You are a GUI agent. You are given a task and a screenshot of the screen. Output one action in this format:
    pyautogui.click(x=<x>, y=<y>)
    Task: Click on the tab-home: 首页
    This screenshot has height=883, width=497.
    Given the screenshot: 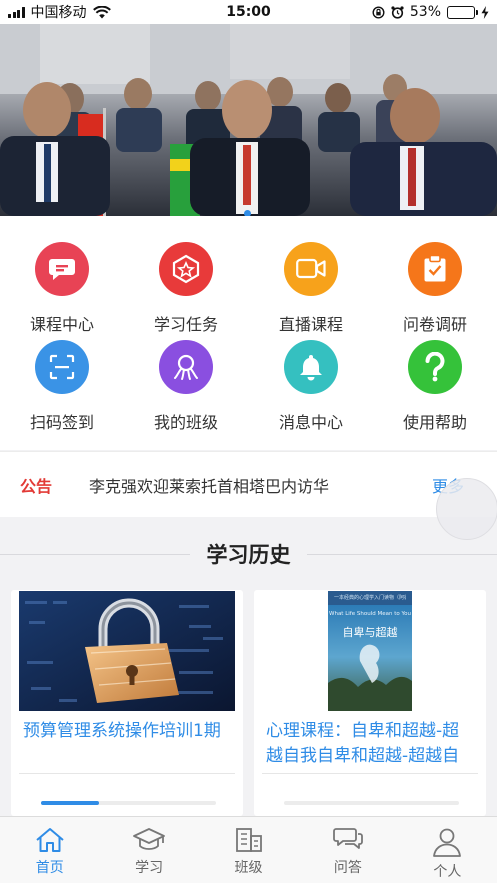 What is the action you would take?
    pyautogui.click(x=49, y=850)
    